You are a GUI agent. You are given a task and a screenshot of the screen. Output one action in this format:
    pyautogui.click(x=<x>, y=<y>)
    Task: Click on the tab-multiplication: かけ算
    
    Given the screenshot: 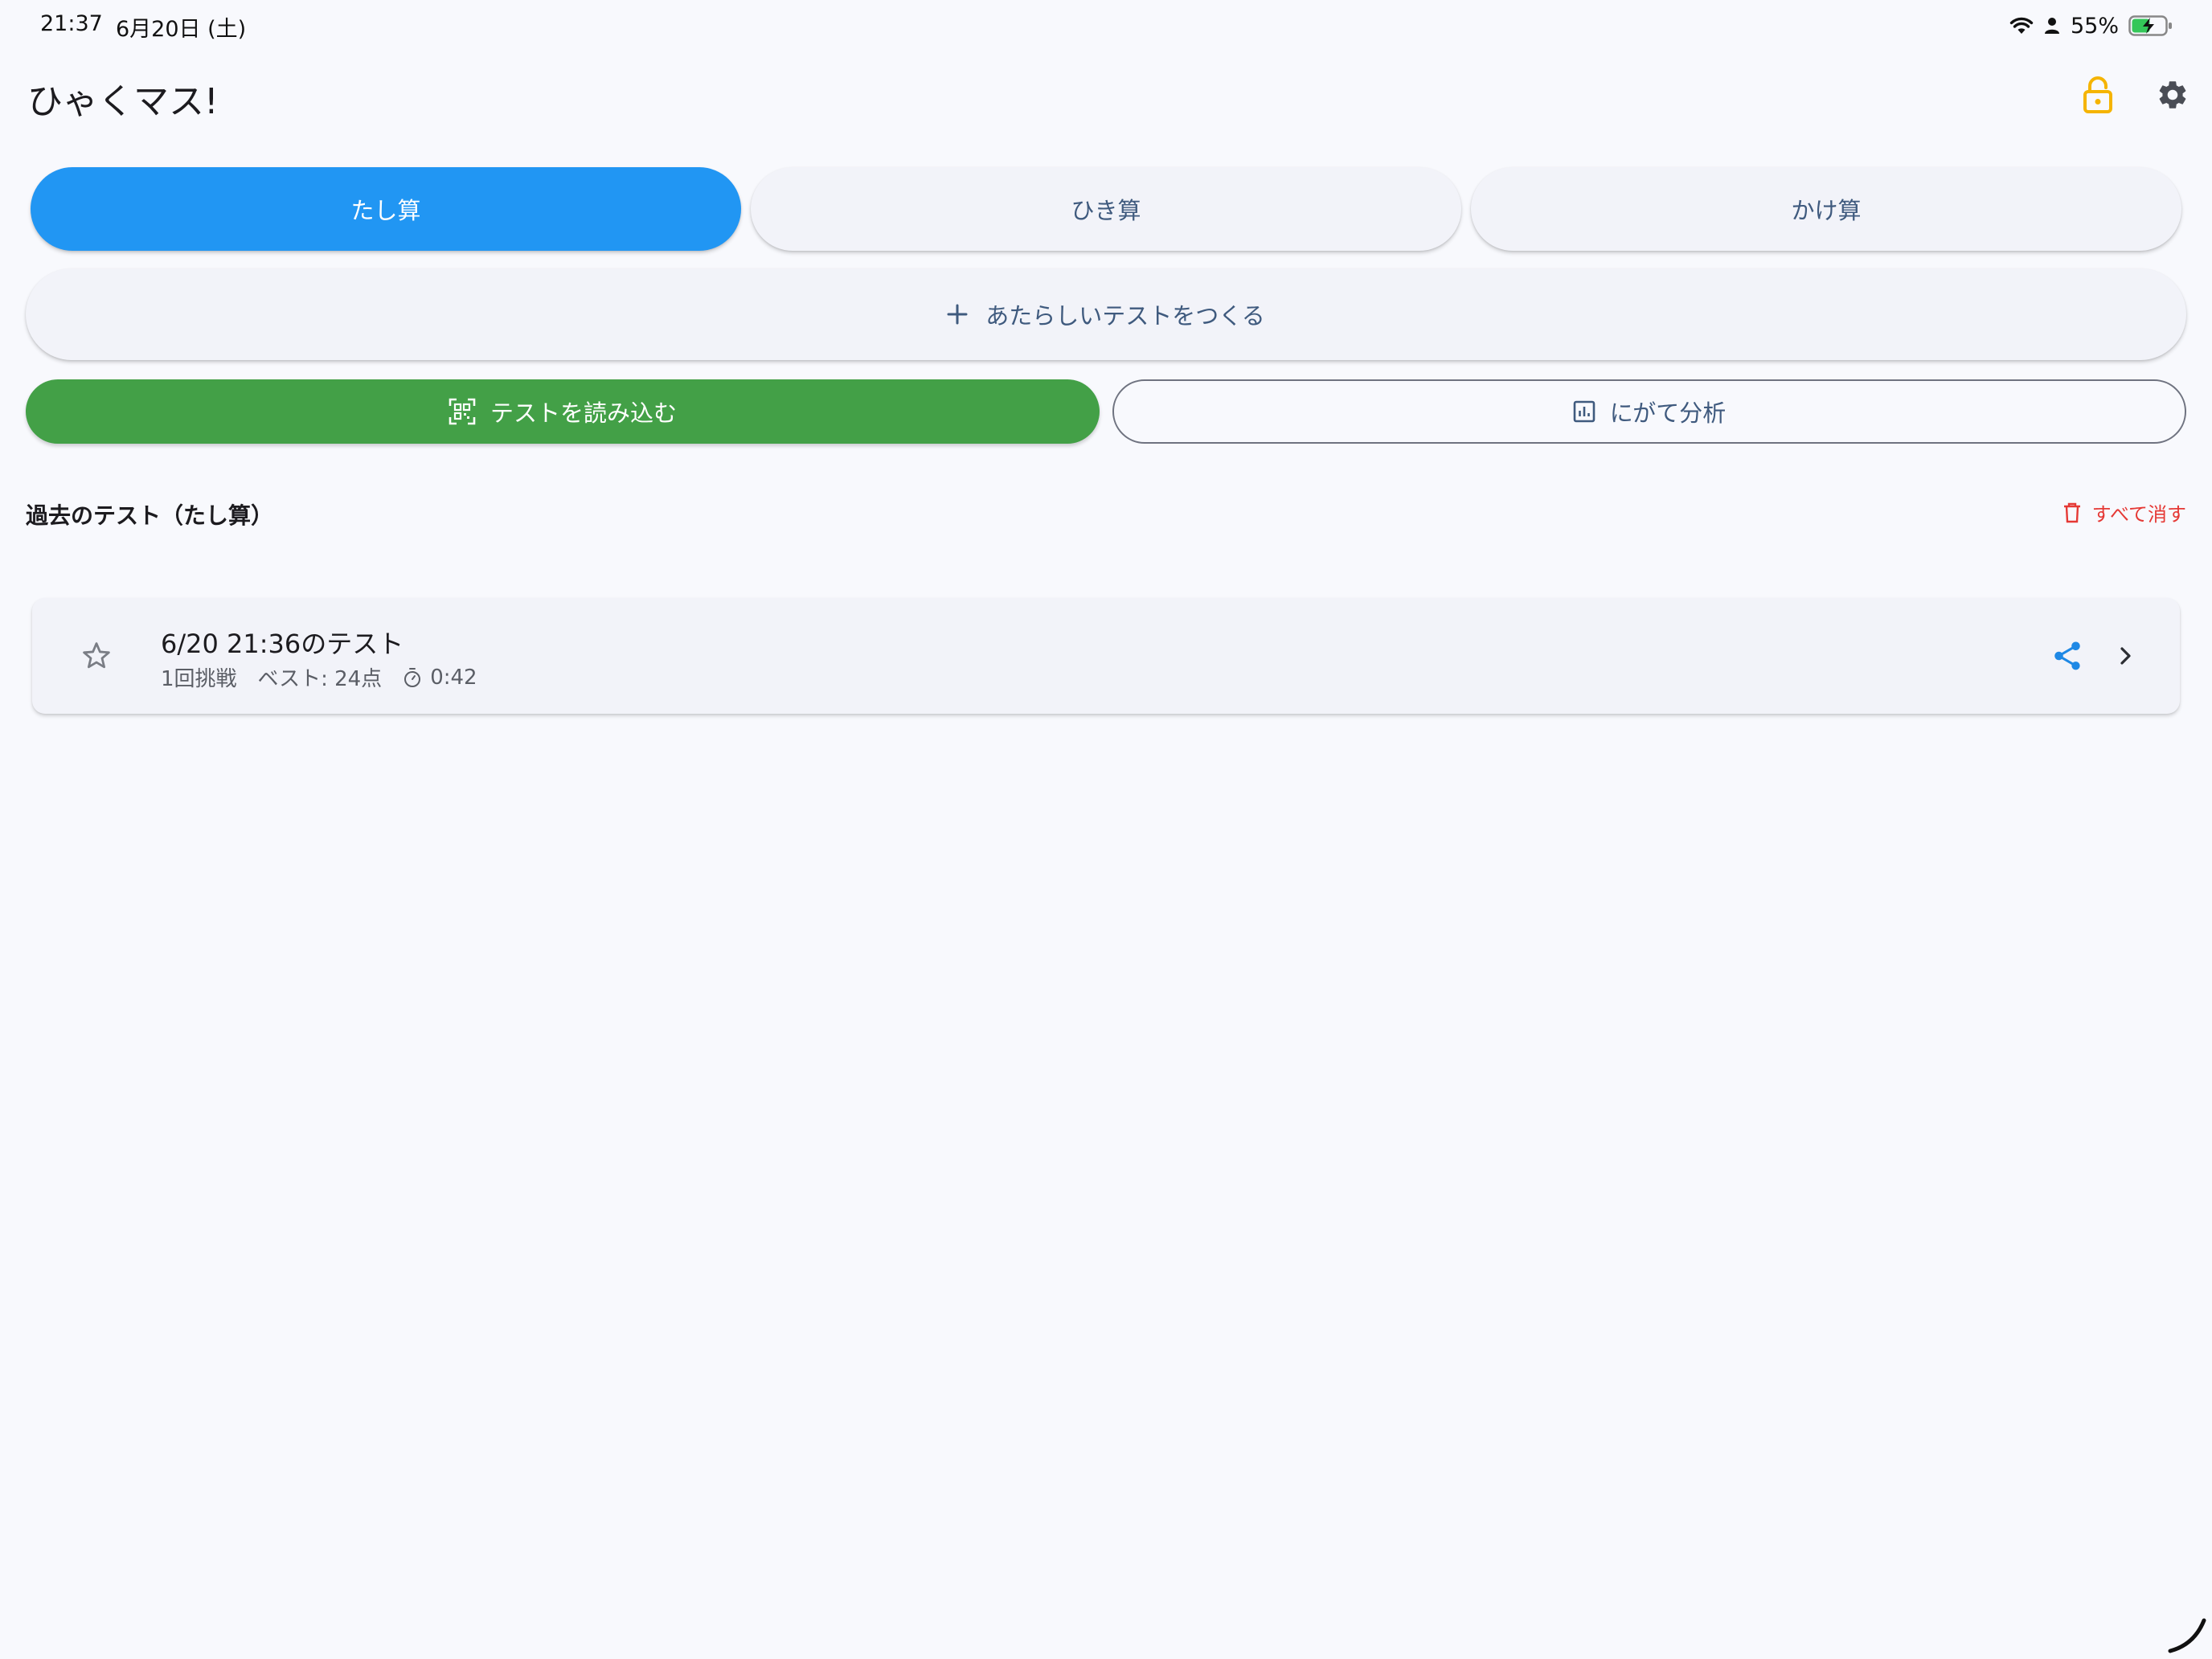 What is the action you would take?
    pyautogui.click(x=1826, y=209)
    